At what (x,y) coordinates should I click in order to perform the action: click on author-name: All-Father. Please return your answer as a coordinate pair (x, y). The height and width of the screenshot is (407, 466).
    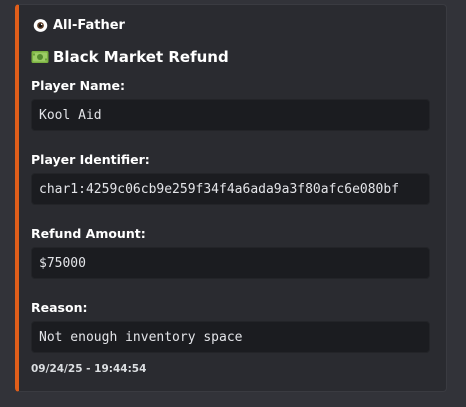
    Looking at the image, I should click on (89, 25).